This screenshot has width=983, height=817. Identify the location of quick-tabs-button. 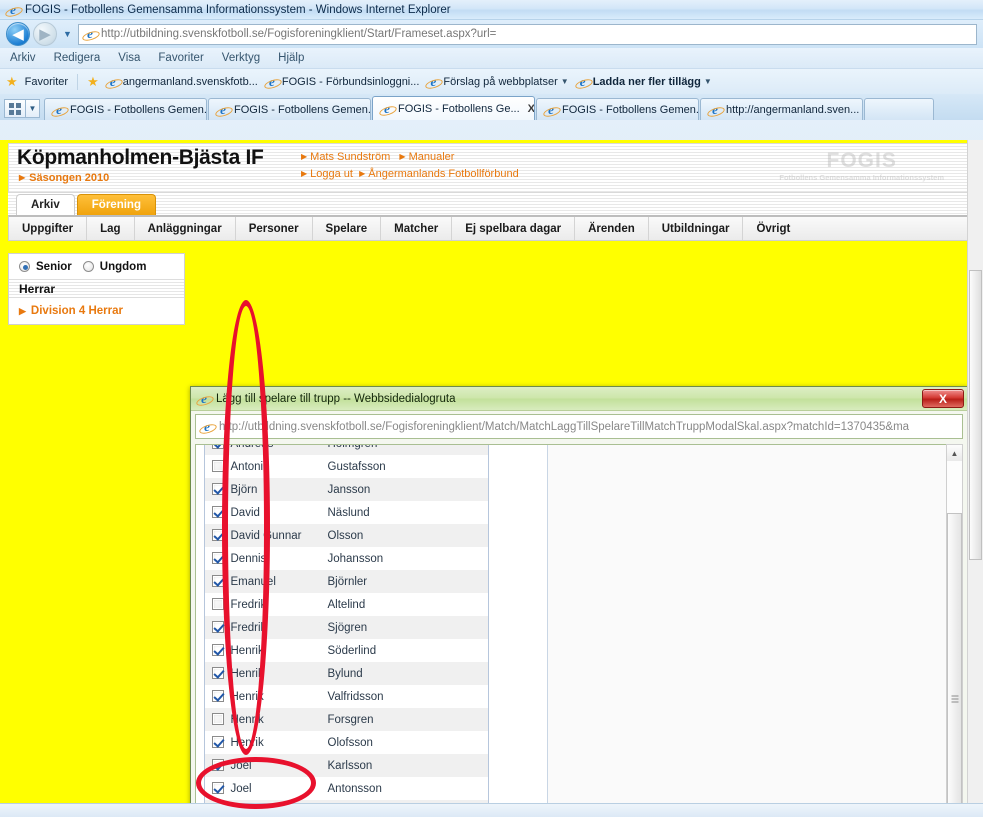
(15, 108).